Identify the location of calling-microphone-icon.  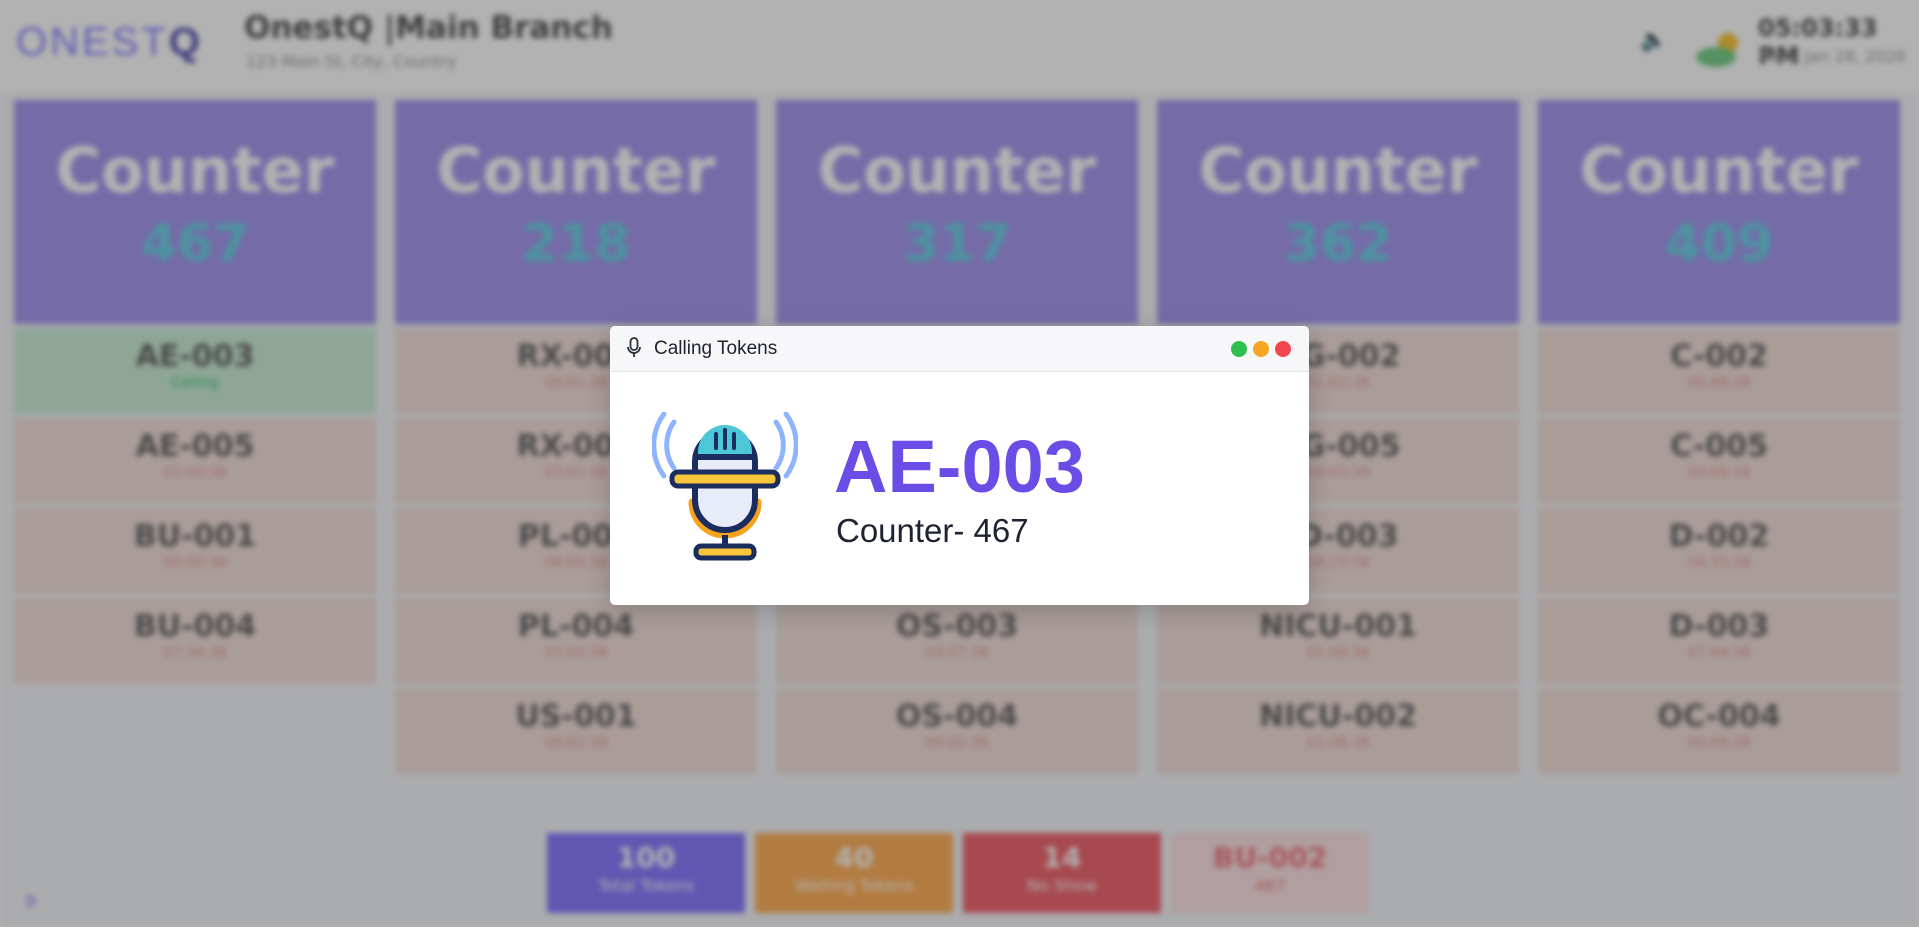
(725, 486).